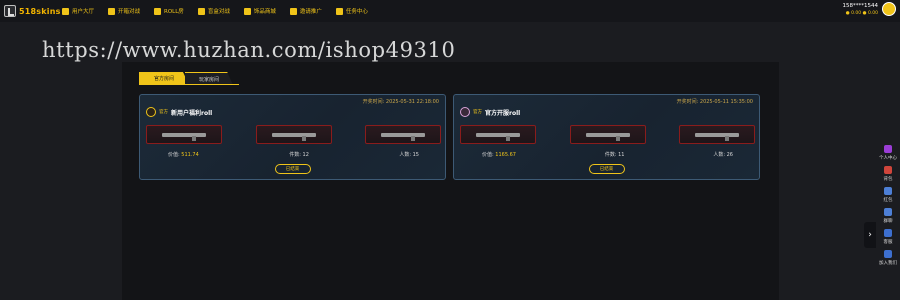 The width and height of the screenshot is (900, 300). I want to click on room-stats: 价值: 511.74 件数: 12 人数: 15, so click(293, 154).